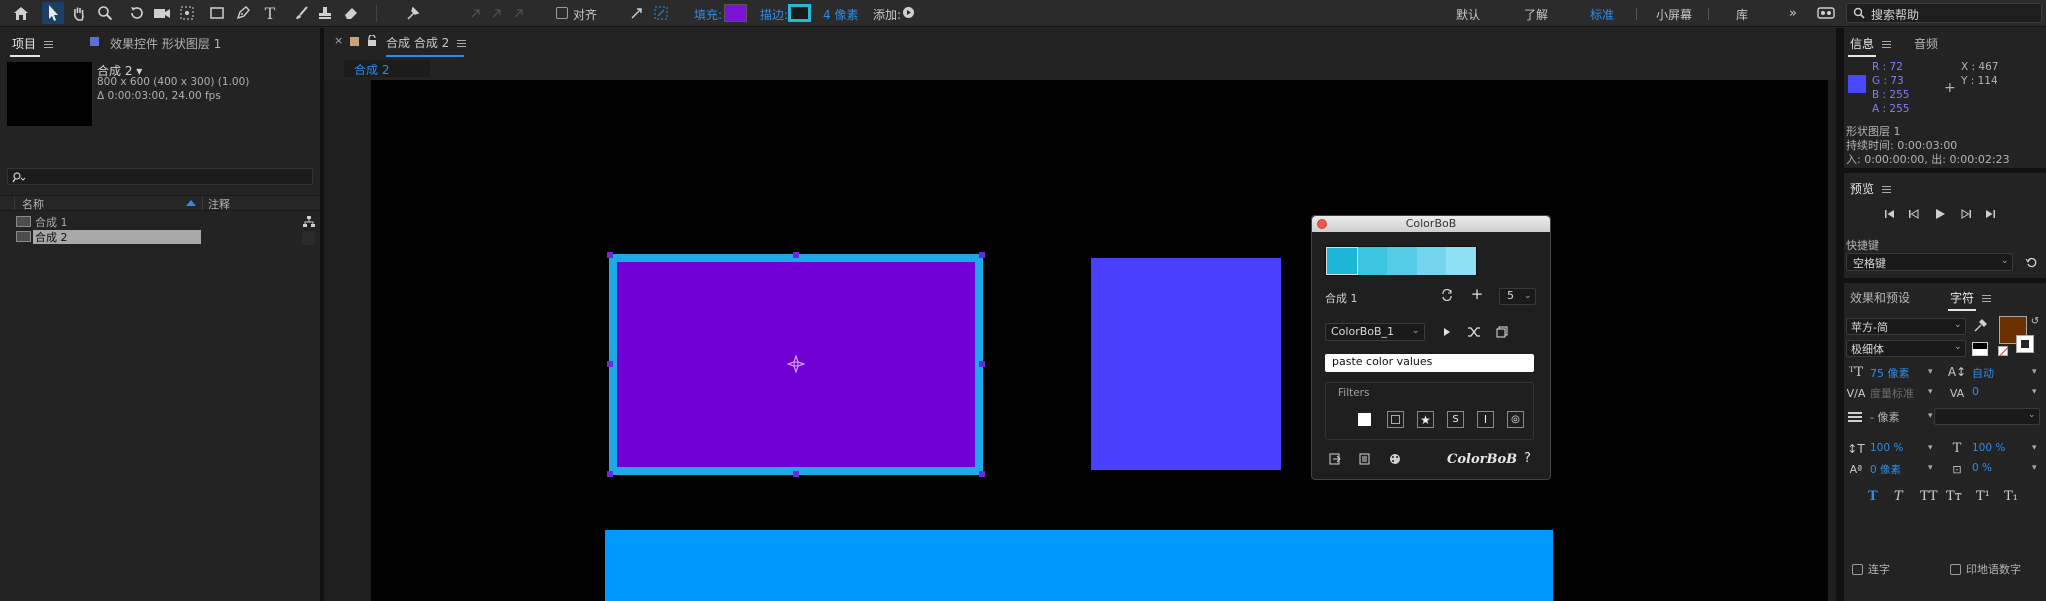 This screenshot has height=601, width=2046. Describe the element at coordinates (1517, 296) in the screenshot. I see `color-count-select: 5 ⌄` at that location.